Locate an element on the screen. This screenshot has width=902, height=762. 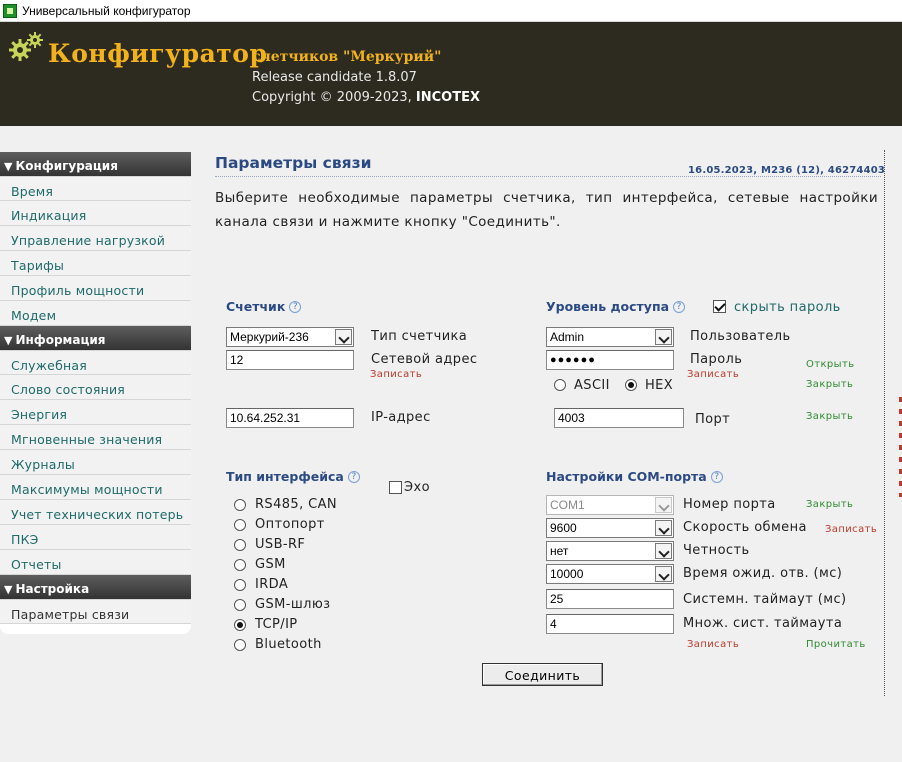
brand-title: Конфигуратор is located at coordinates (158, 53).